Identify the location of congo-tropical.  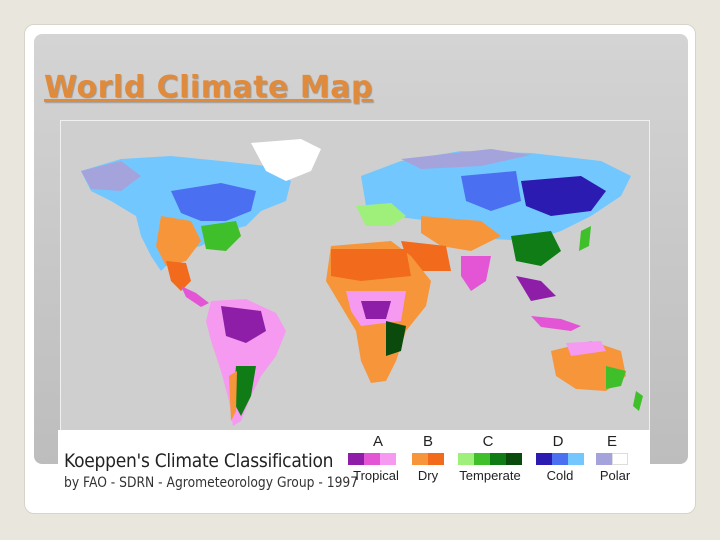
(376, 310).